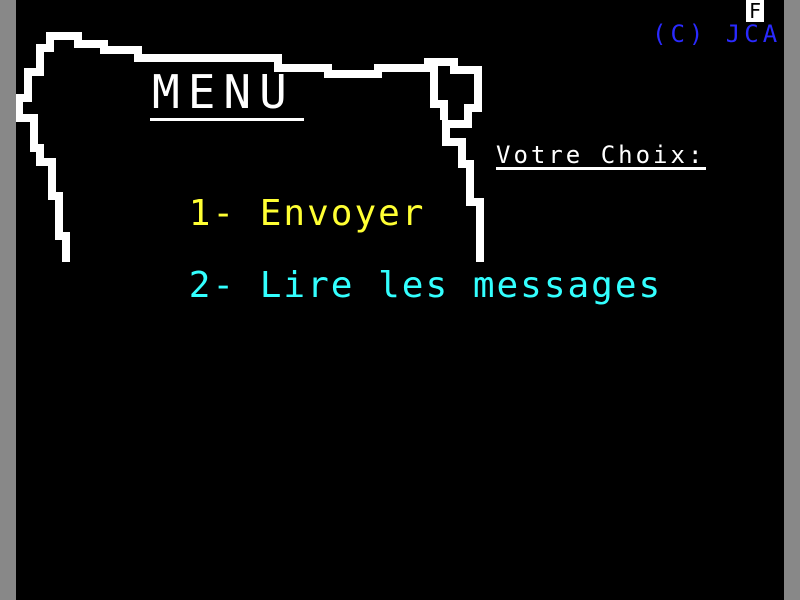 The image size is (800, 600). Describe the element at coordinates (223, 92) in the screenshot. I see `menu-title: MENU` at that location.